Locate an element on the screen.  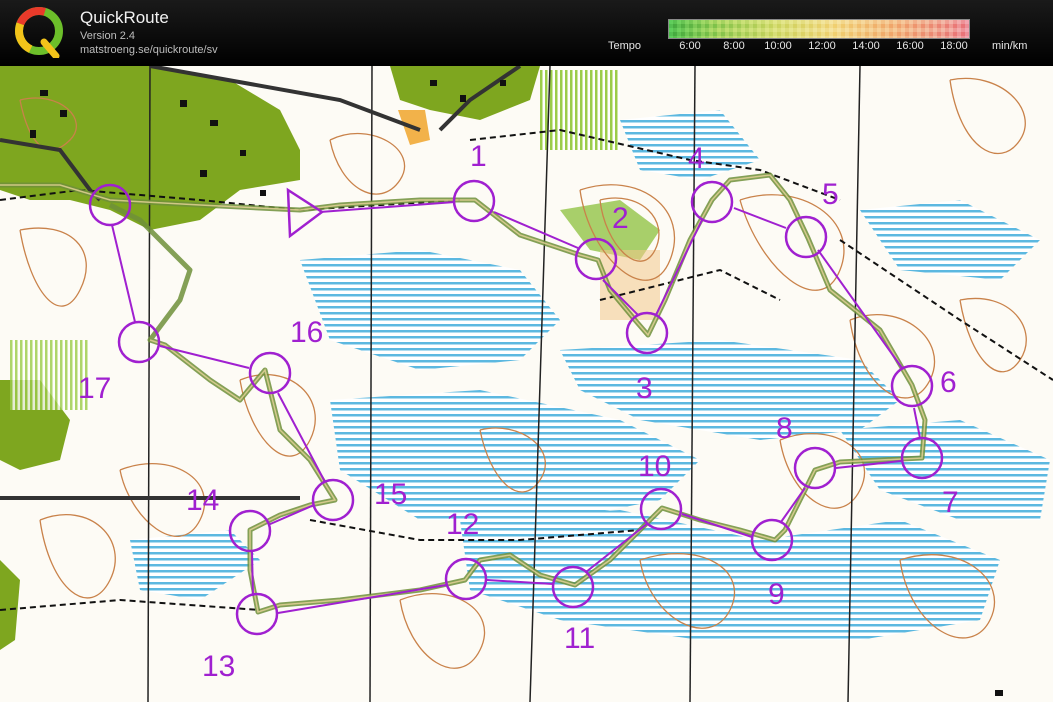
control-number: 4 is located at coordinates (696, 158).